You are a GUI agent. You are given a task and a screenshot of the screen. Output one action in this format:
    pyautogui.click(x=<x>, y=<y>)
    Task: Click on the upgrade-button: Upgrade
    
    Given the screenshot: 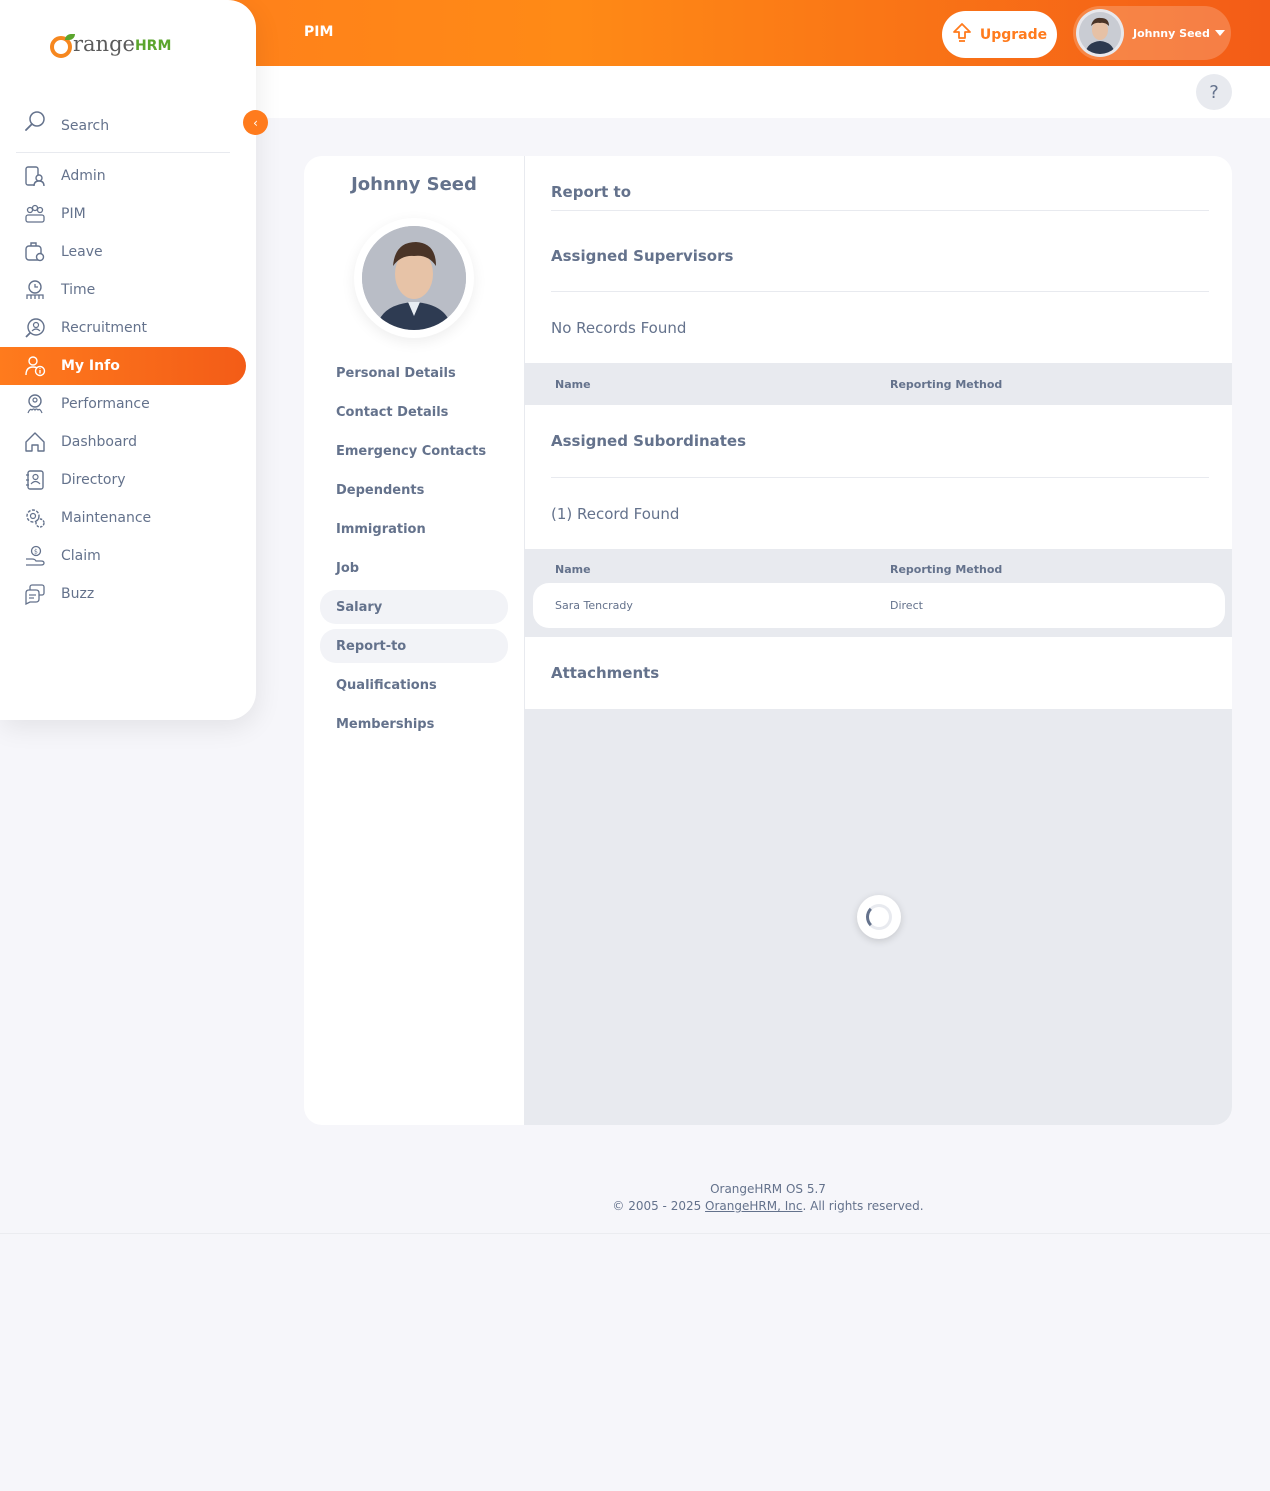 What is the action you would take?
    pyautogui.click(x=999, y=34)
    